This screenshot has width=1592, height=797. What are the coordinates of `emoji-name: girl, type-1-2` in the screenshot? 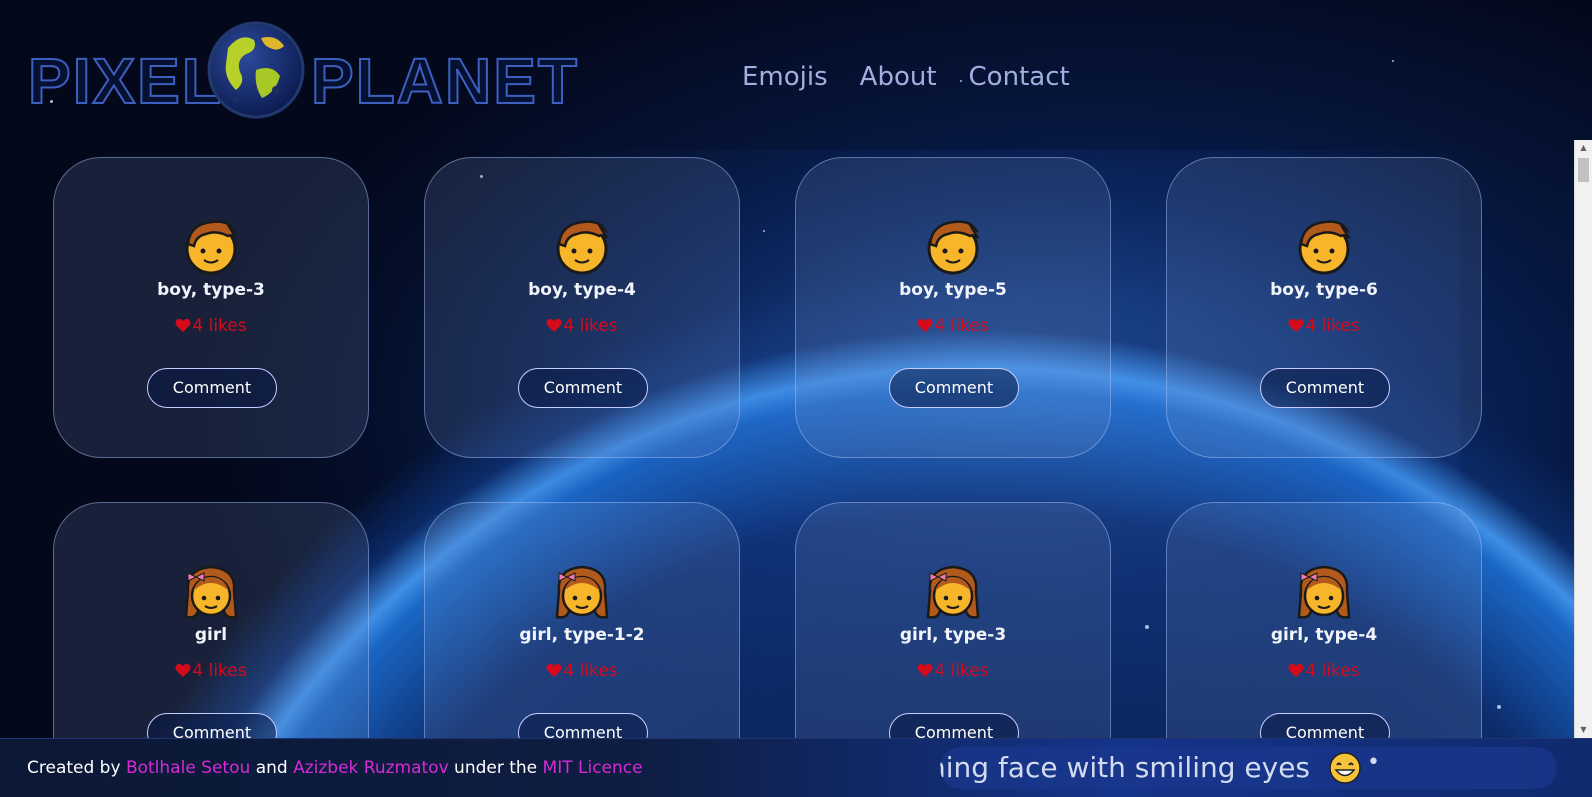 It's located at (582, 635).